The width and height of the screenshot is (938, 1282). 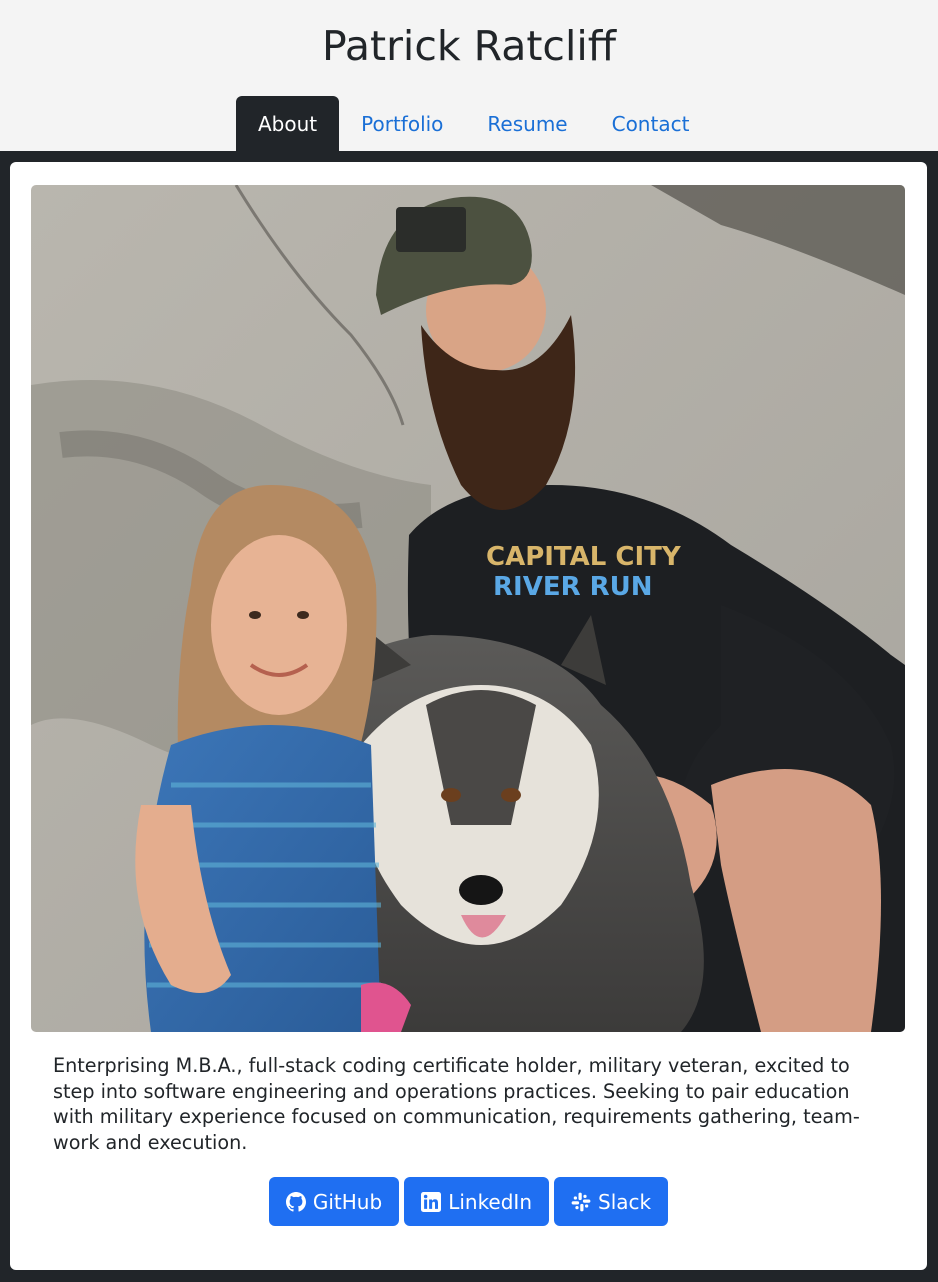 What do you see at coordinates (295, 1201) in the screenshot?
I see `github-icon` at bounding box center [295, 1201].